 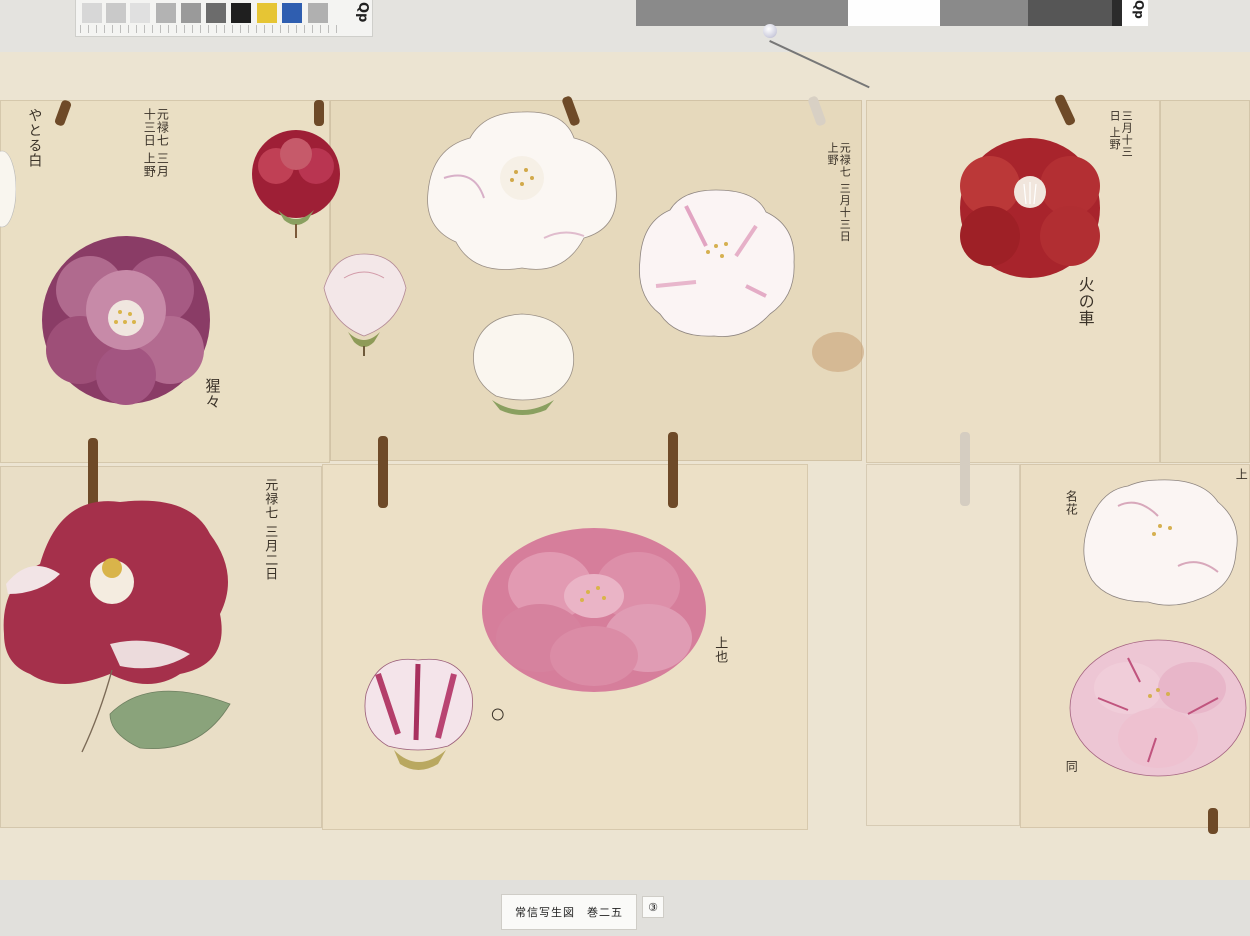 I want to click on pink-striped-camellia-bottom-right, so click(x=1158, y=708).